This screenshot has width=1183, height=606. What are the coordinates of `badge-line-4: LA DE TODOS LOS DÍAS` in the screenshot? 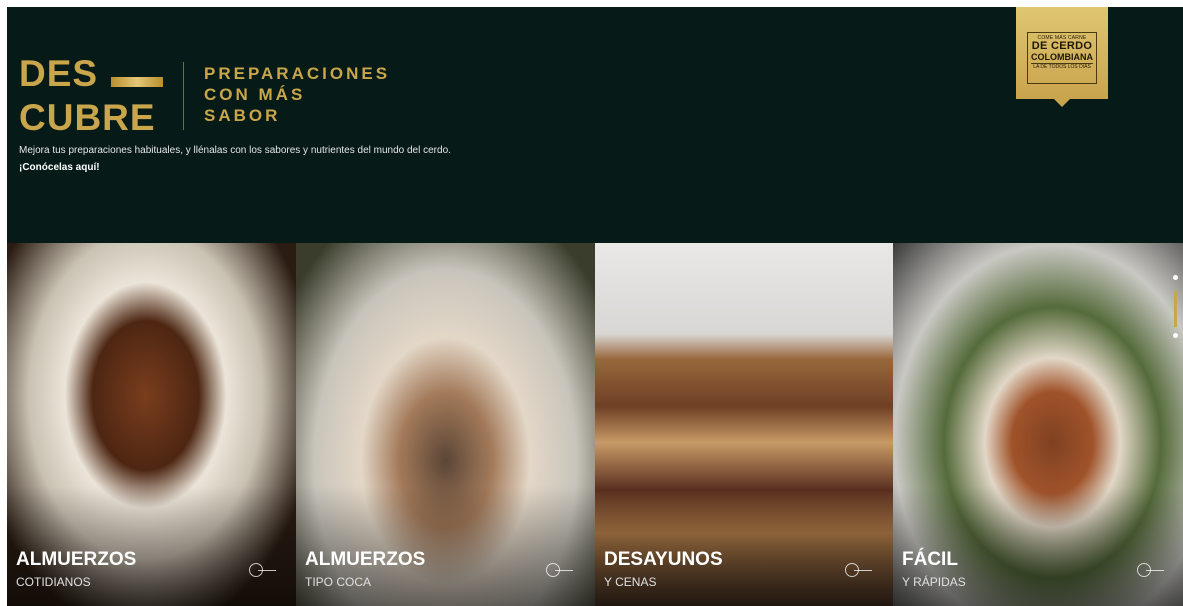 It's located at (1062, 67).